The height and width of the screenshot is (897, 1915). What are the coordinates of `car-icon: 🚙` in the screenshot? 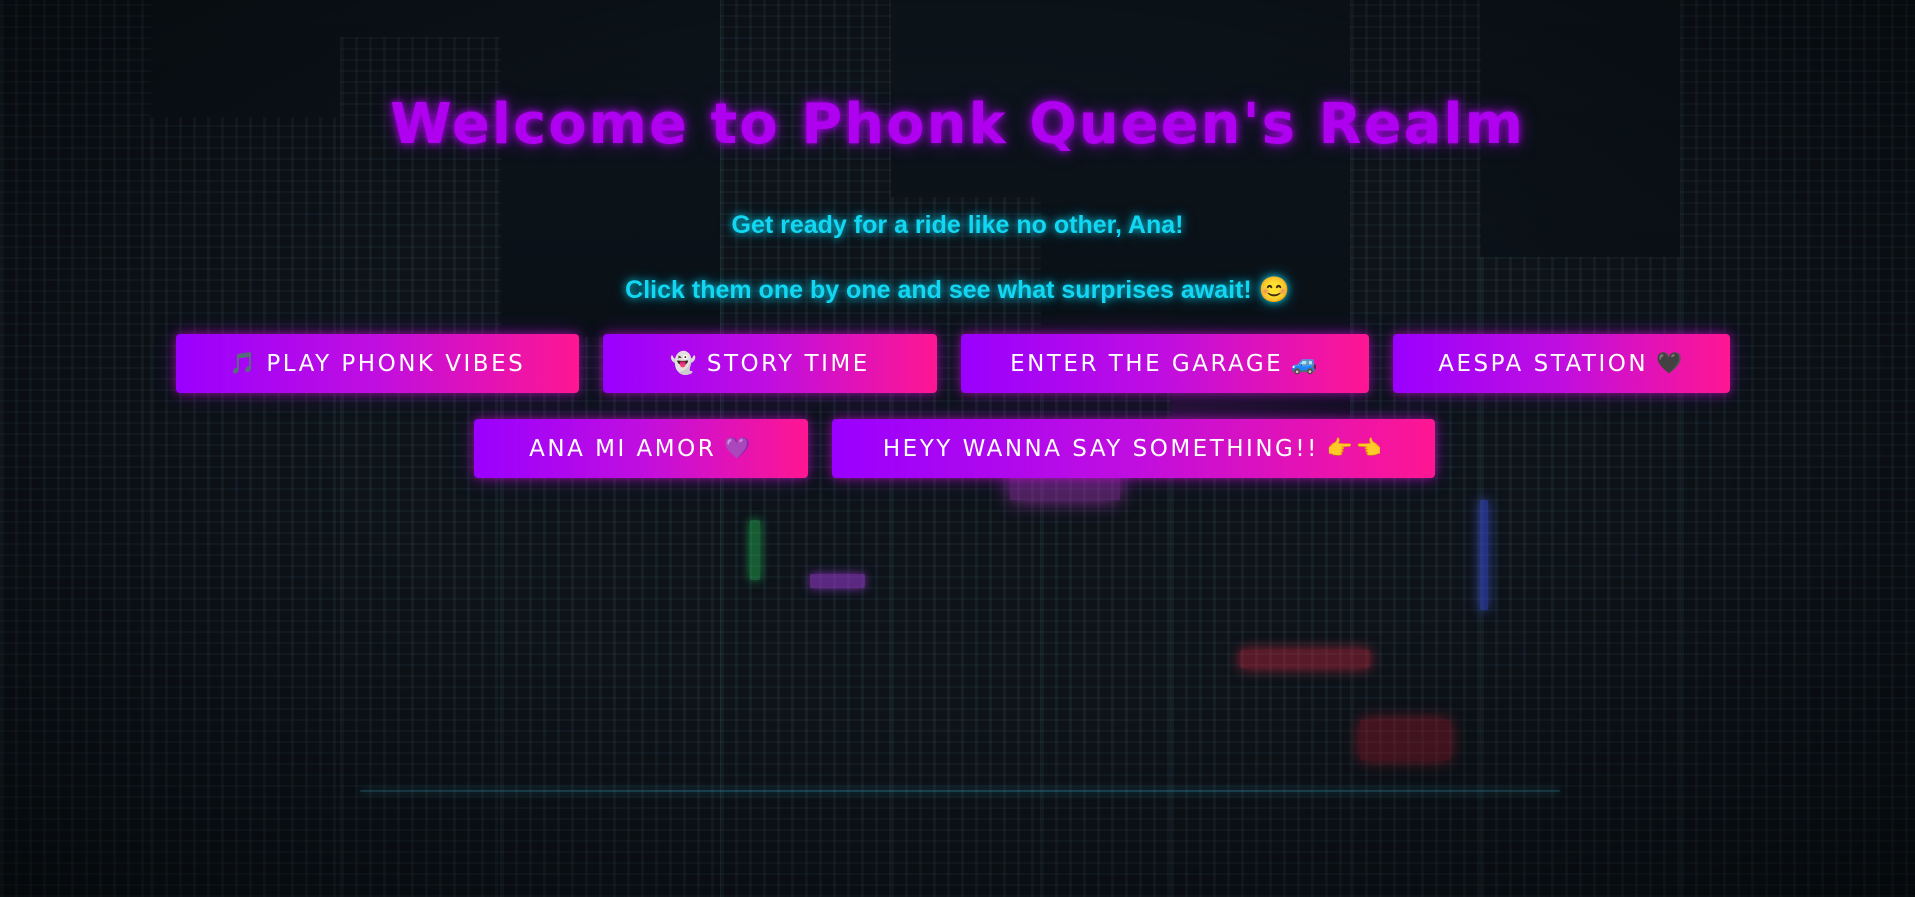 It's located at (1305, 363).